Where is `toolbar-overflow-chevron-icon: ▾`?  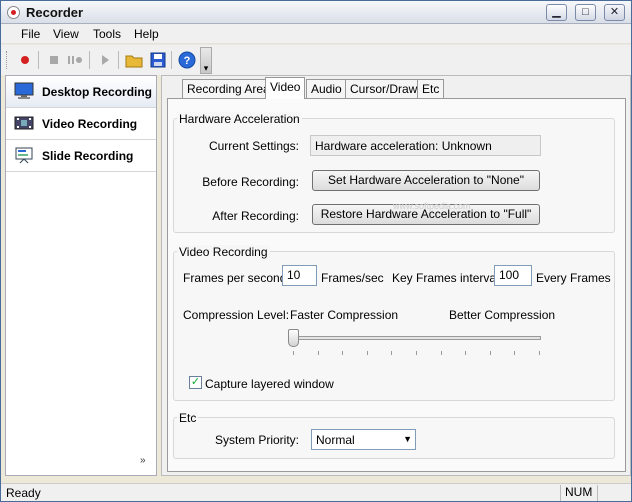 toolbar-overflow-chevron-icon: ▾ is located at coordinates (206, 60).